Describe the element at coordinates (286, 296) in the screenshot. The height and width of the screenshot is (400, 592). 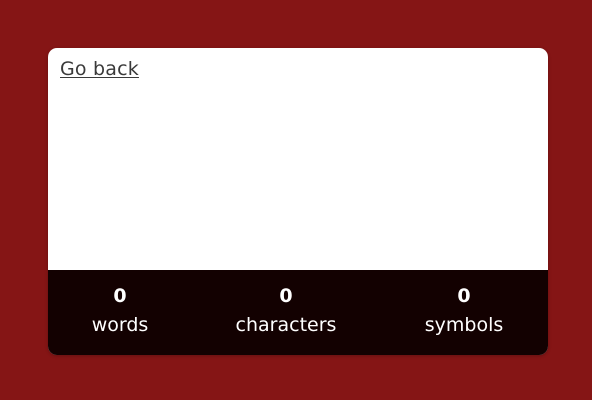
I see `characters-count: 0` at that location.